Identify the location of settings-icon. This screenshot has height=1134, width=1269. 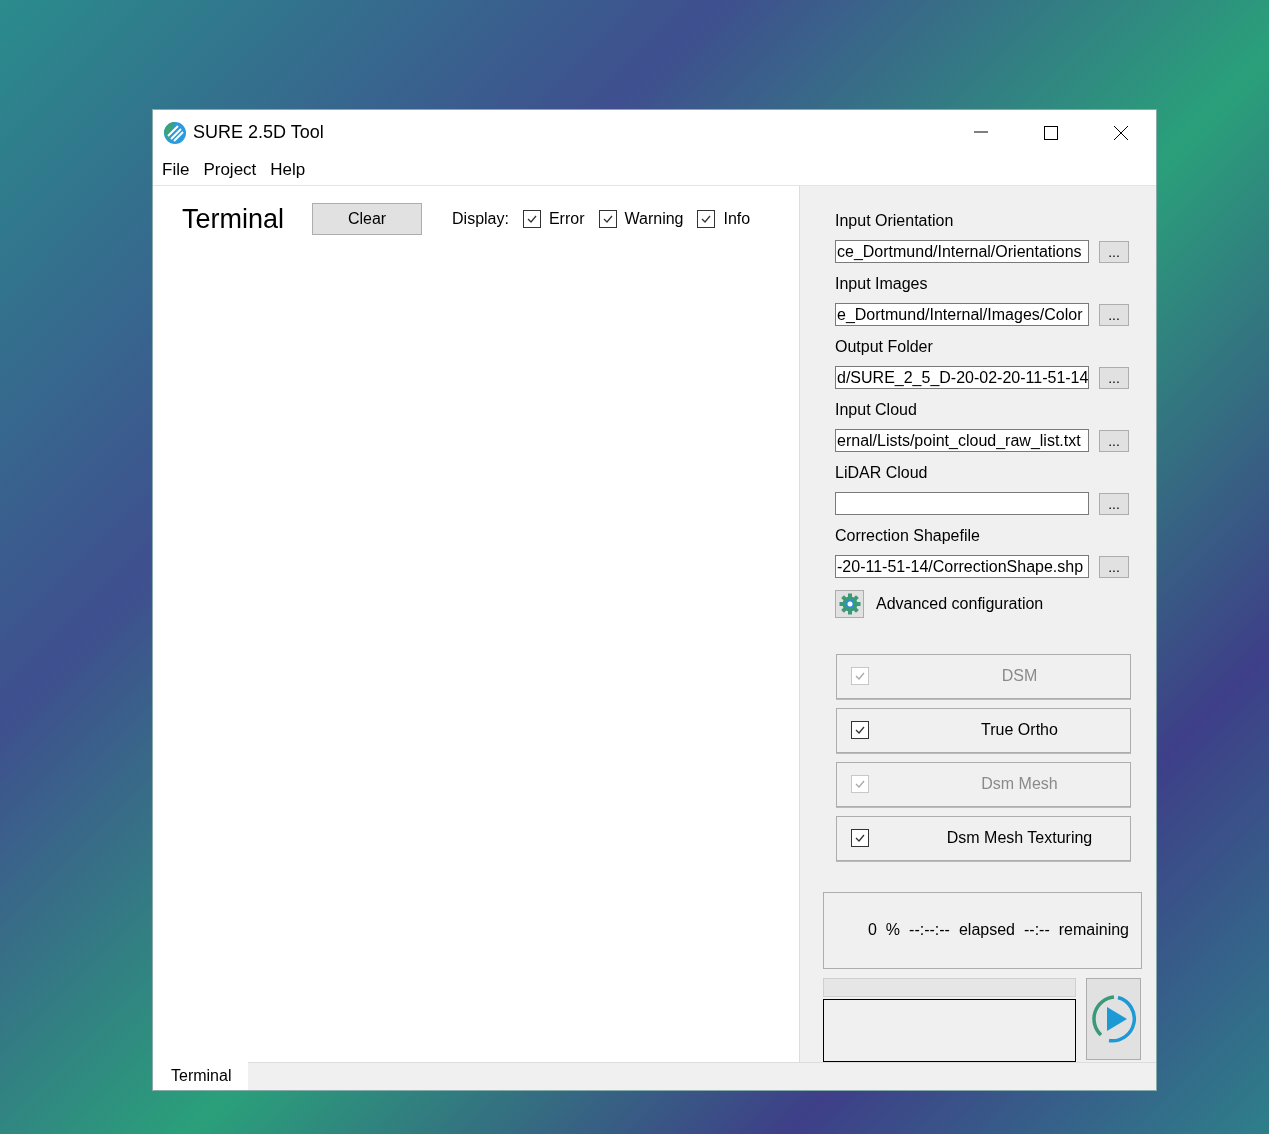
(849, 604).